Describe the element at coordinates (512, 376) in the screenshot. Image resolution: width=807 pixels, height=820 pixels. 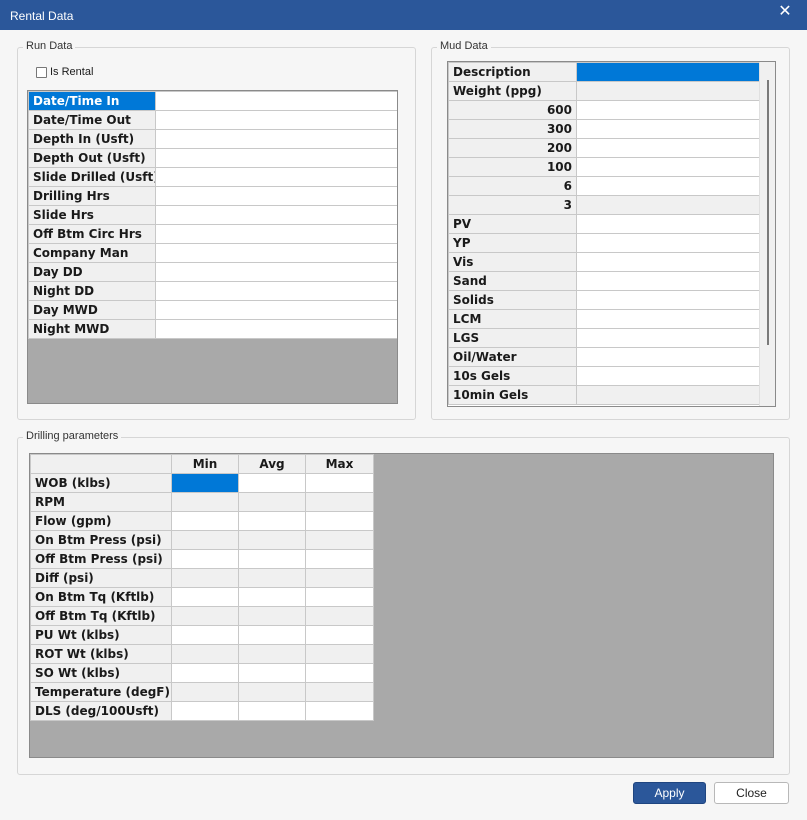
I see `mud-data-row-label: 10s Gels` at that location.